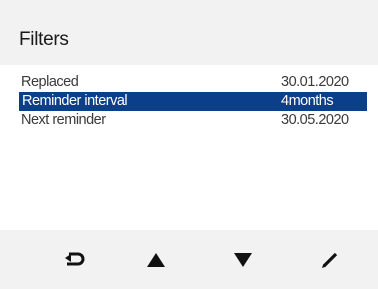  What do you see at coordinates (75, 101) in the screenshot?
I see `list-item-label: Reminder interval` at bounding box center [75, 101].